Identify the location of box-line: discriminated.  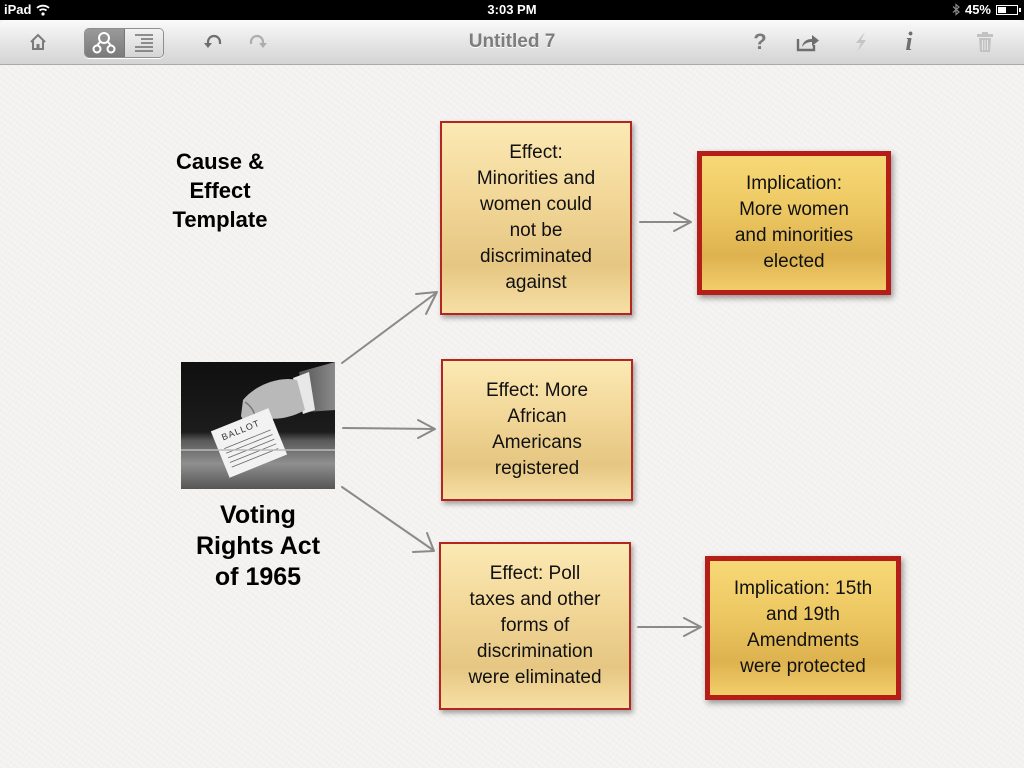
(536, 256).